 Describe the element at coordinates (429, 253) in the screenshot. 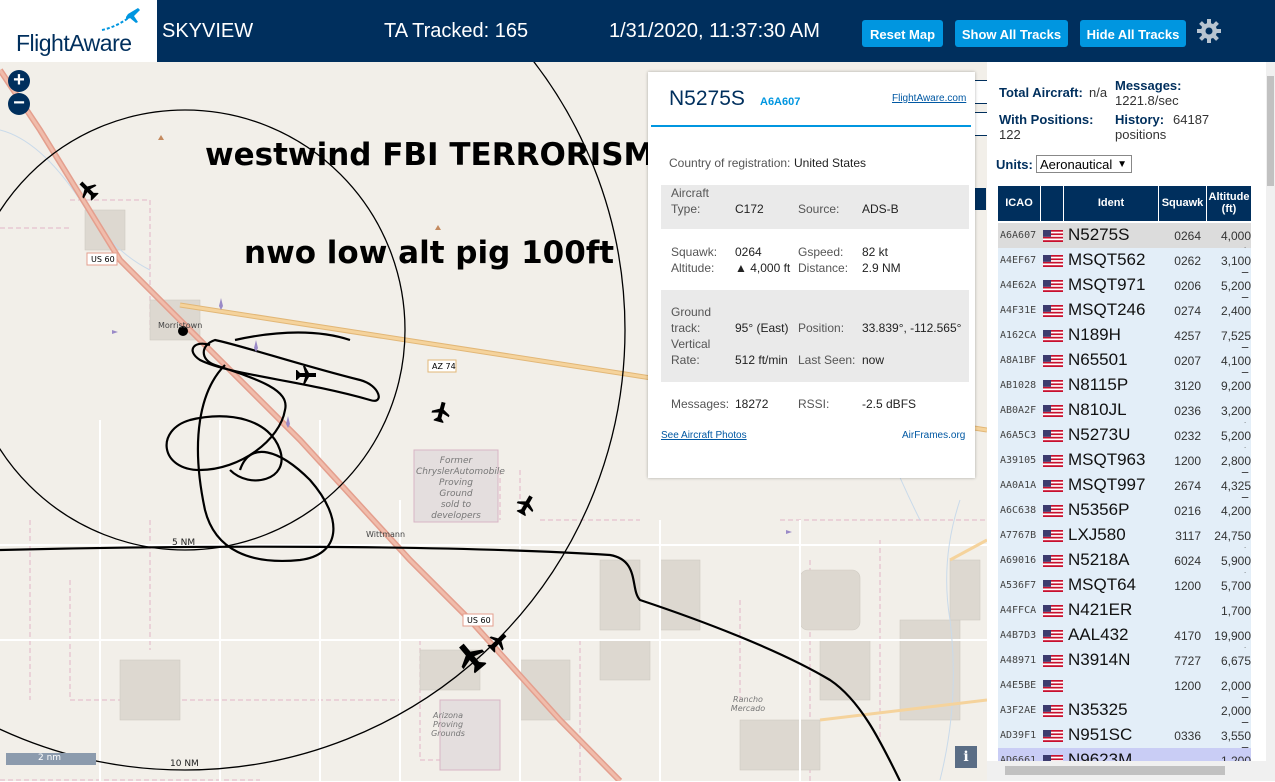

I see `overlay-text-line2: nwo low alt pig 100ft` at that location.